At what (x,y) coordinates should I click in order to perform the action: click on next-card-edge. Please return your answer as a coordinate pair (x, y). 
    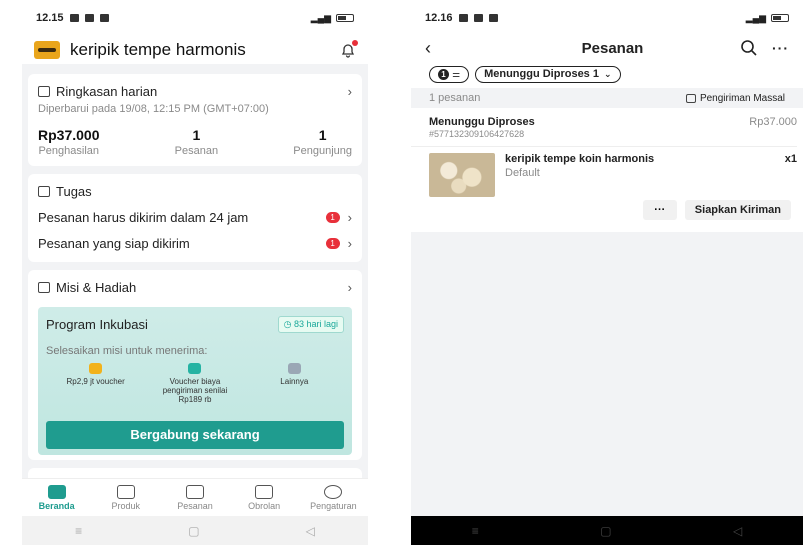
    Looking at the image, I should click on (195, 473).